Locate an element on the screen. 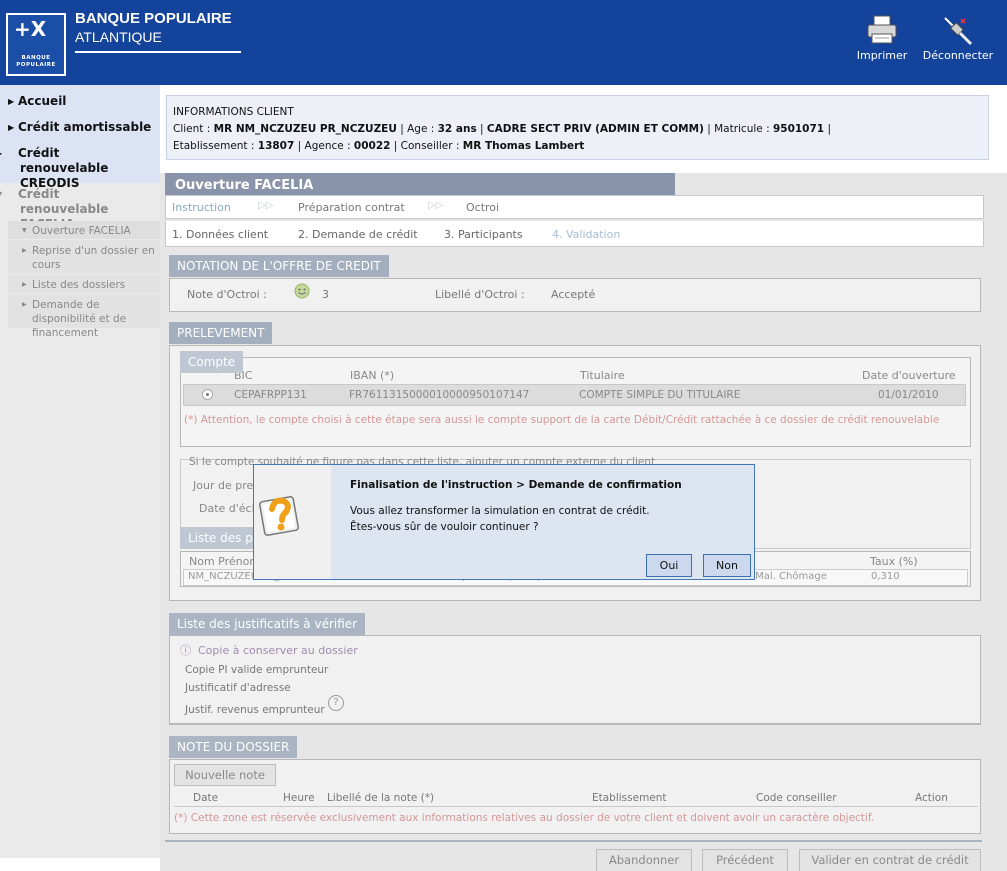  step-demande-credit: 2. Demande de crédit is located at coordinates (358, 234).